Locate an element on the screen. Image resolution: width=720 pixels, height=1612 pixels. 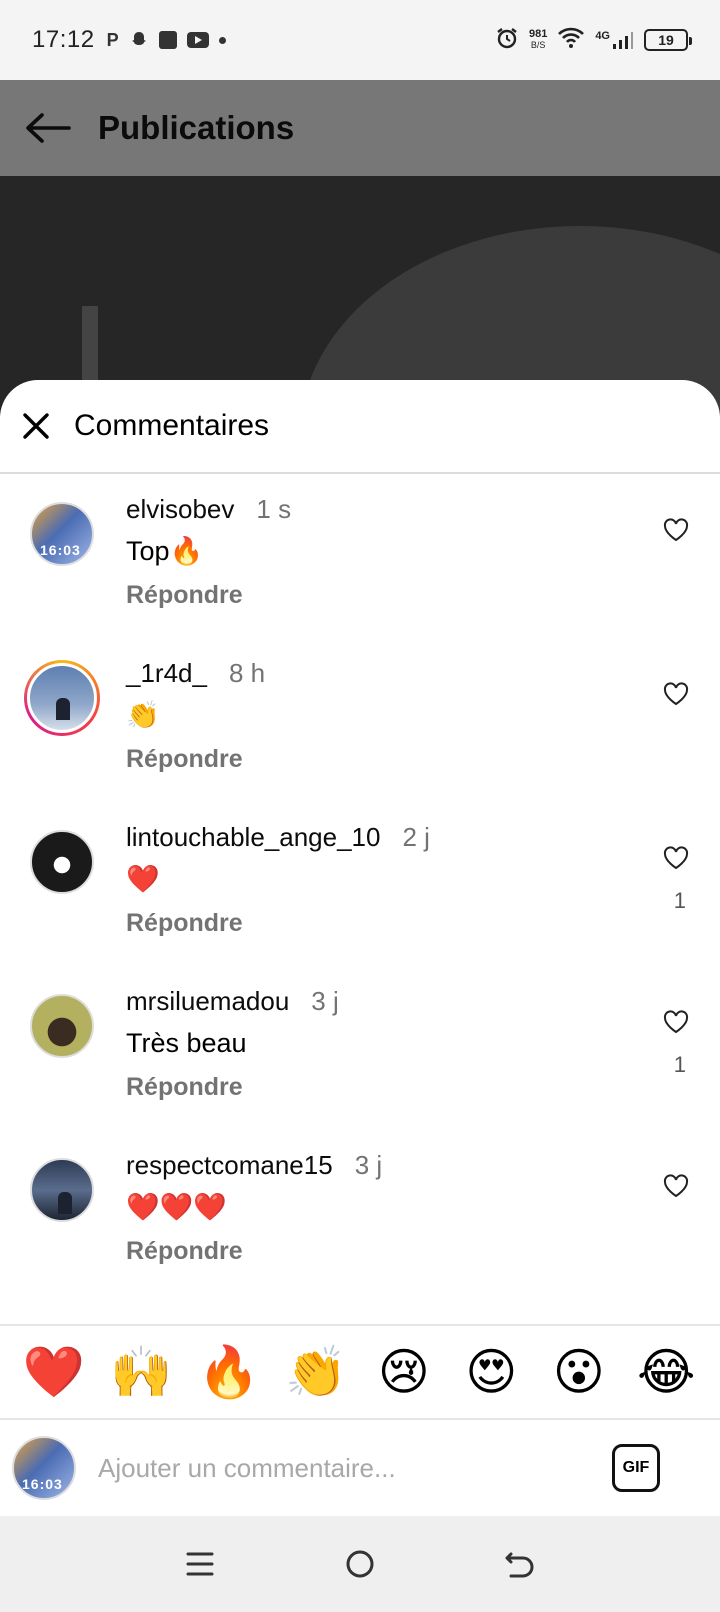
comment-text: ❤️❤️❤️ is located at coordinates (176, 1207).